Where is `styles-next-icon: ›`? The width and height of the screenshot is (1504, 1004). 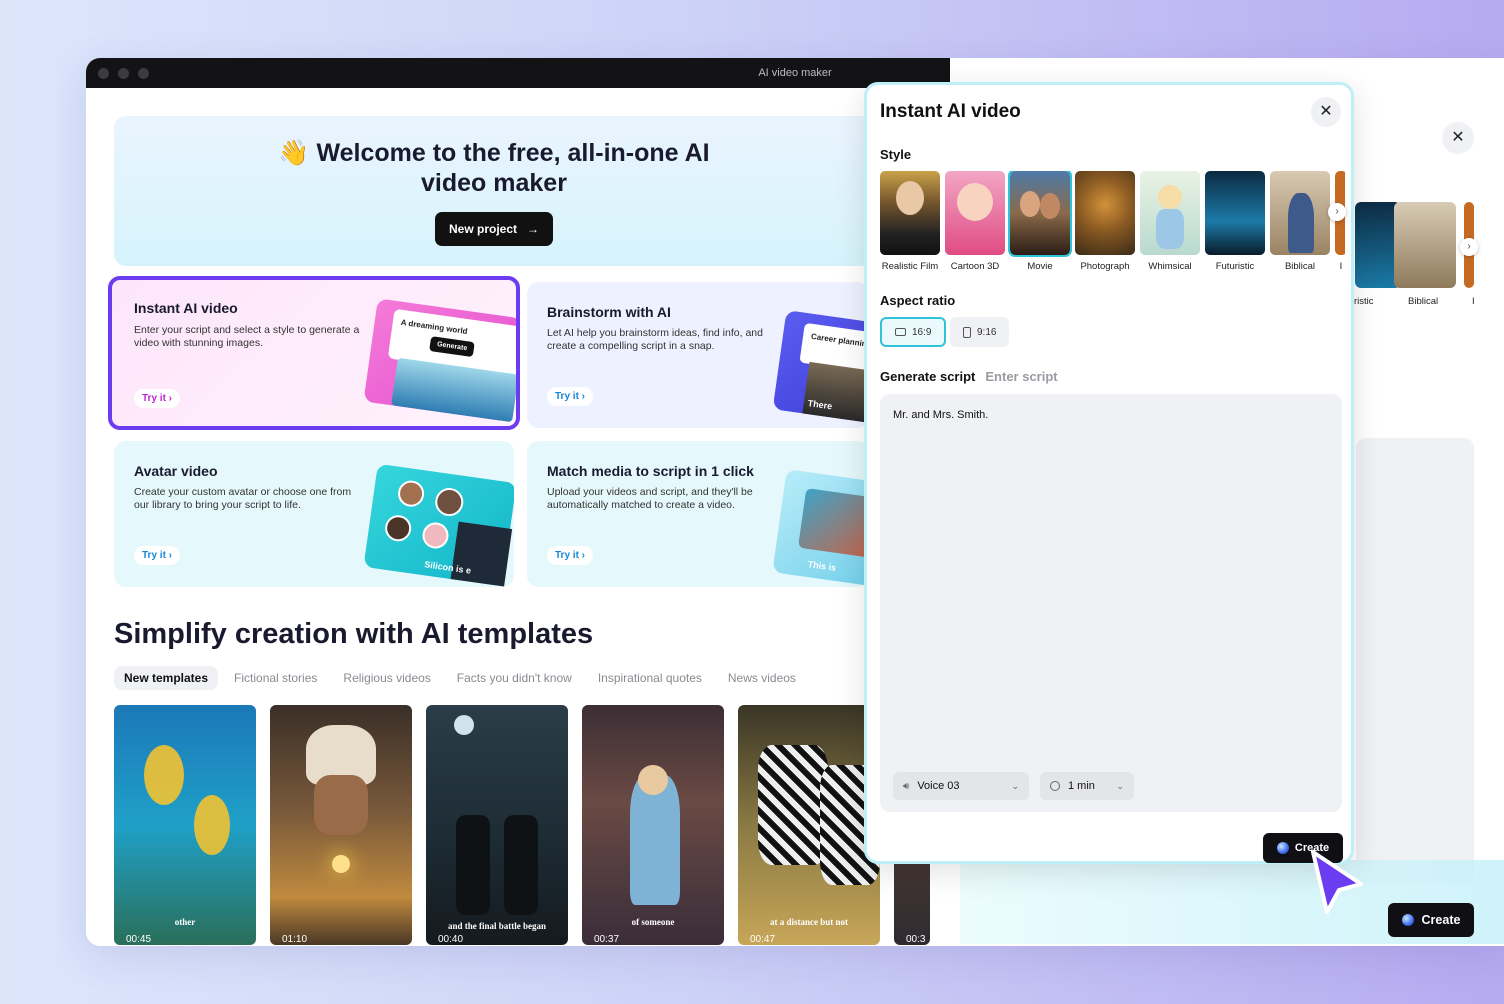 styles-next-icon: › is located at coordinates (1469, 247).